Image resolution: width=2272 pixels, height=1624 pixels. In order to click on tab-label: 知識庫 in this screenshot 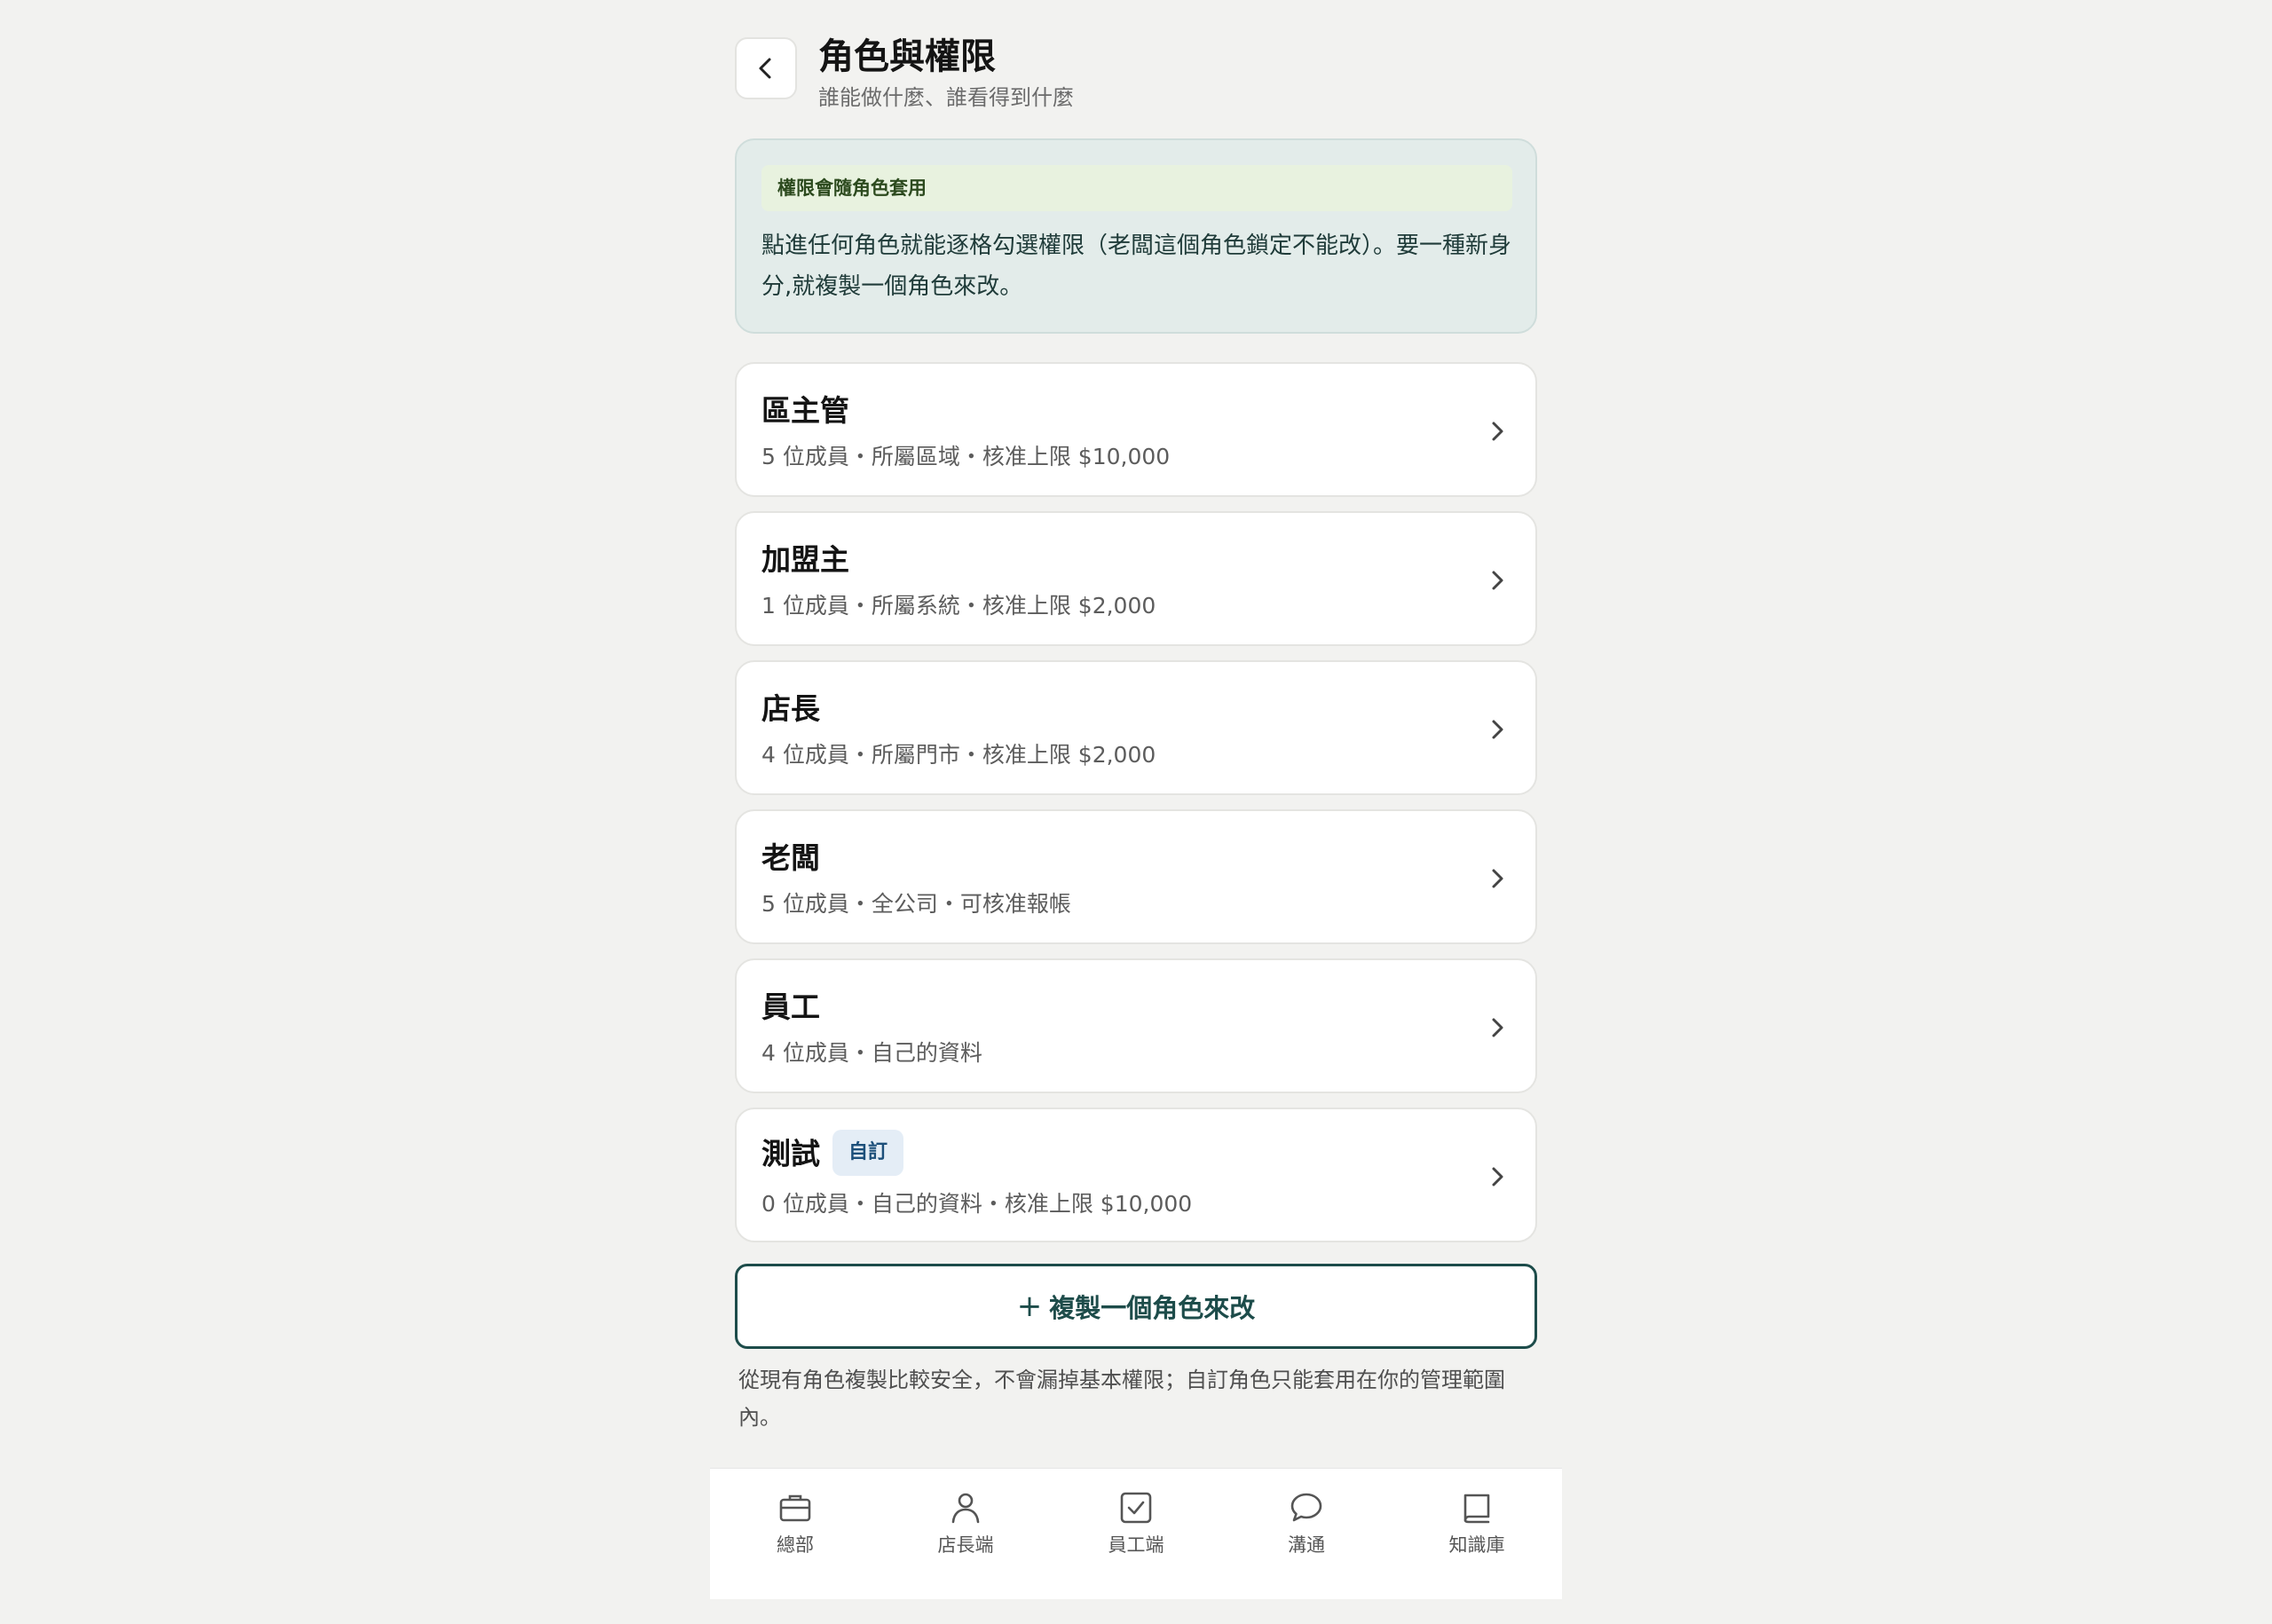, I will do `click(1476, 1545)`.